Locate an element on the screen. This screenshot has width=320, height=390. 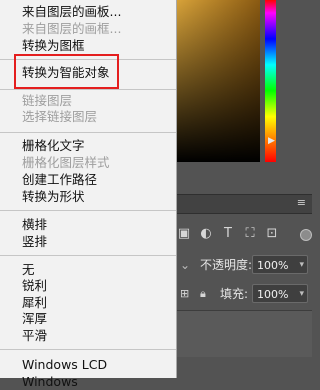
menu-item-windows-lcd: Windows LCD is located at coordinates (88, 365).